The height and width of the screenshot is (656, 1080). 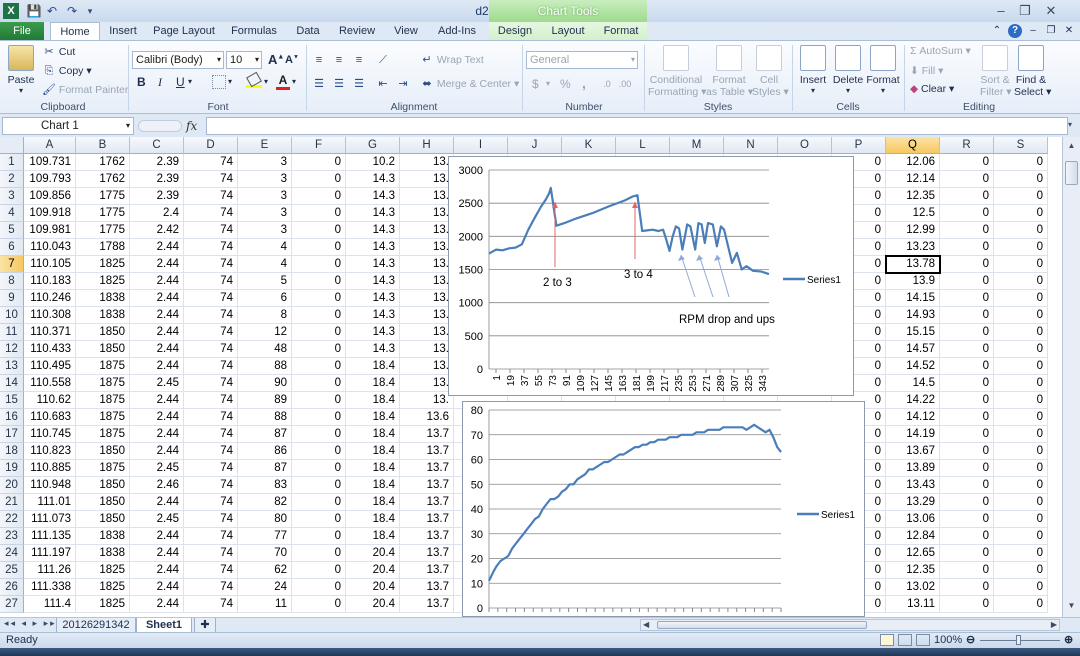 What do you see at coordinates (12, 264) in the screenshot?
I see `row-header-7: 7` at bounding box center [12, 264].